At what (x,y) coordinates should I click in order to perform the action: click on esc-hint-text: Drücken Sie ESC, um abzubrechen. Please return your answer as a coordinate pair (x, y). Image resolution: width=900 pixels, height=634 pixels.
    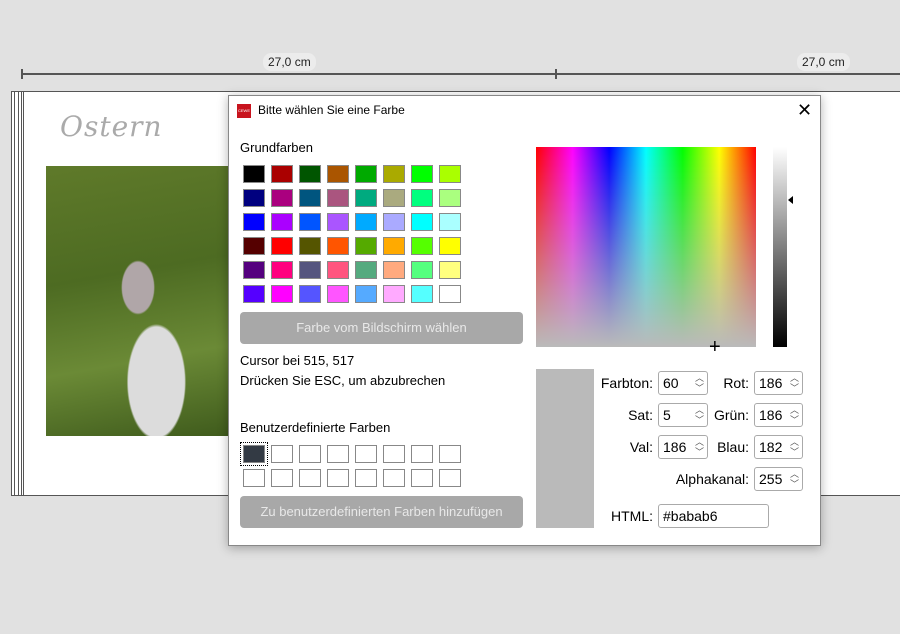
    Looking at the image, I should click on (343, 380).